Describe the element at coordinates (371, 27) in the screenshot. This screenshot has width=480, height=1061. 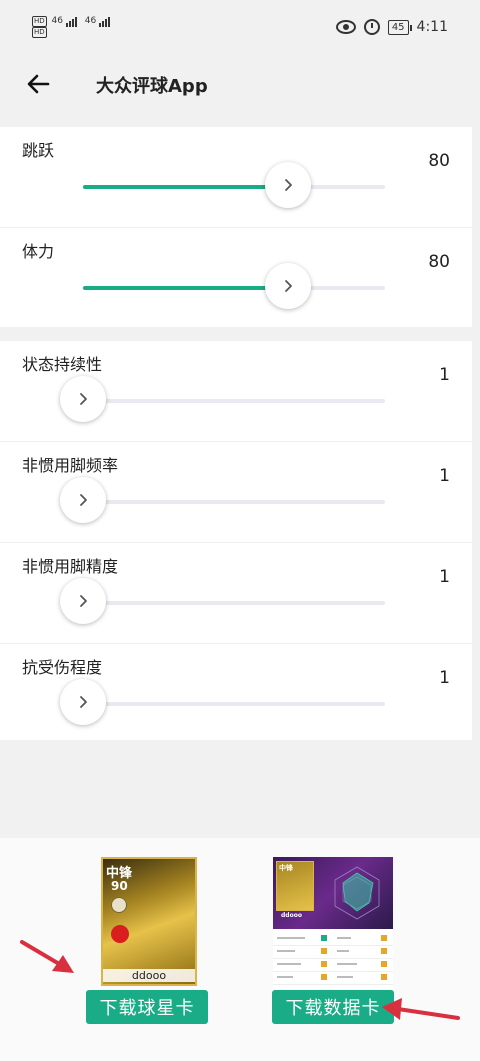
I see `alarm-icon` at that location.